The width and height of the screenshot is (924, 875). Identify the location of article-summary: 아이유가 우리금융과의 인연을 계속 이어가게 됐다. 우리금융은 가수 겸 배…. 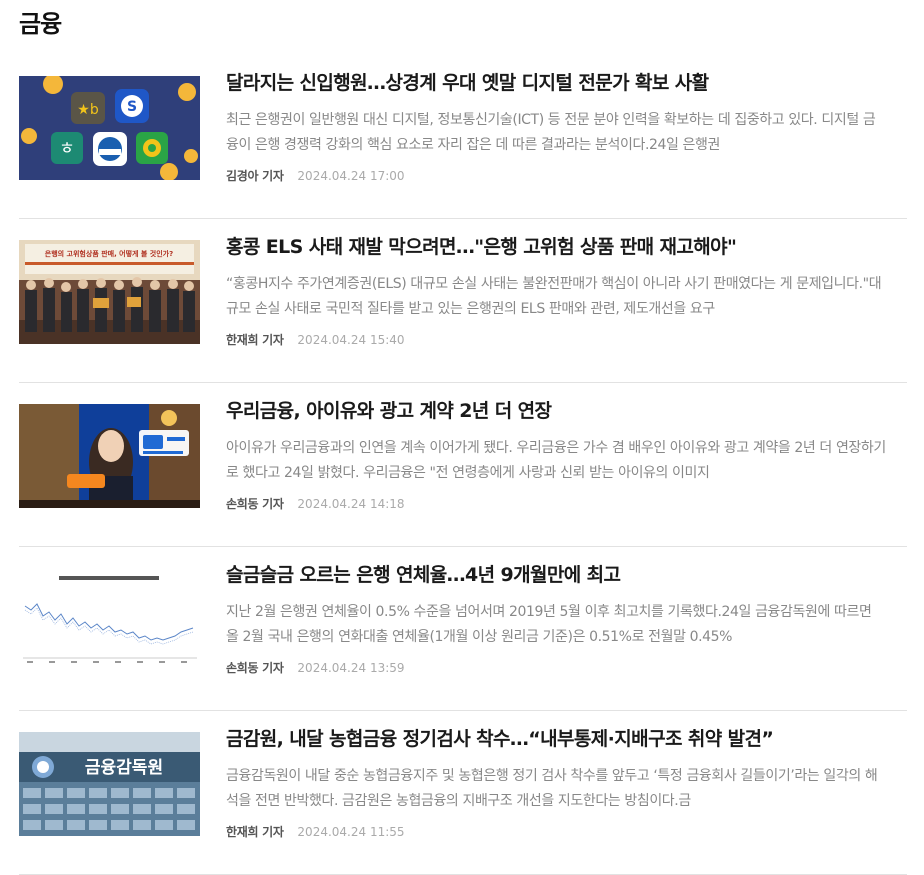
(556, 460).